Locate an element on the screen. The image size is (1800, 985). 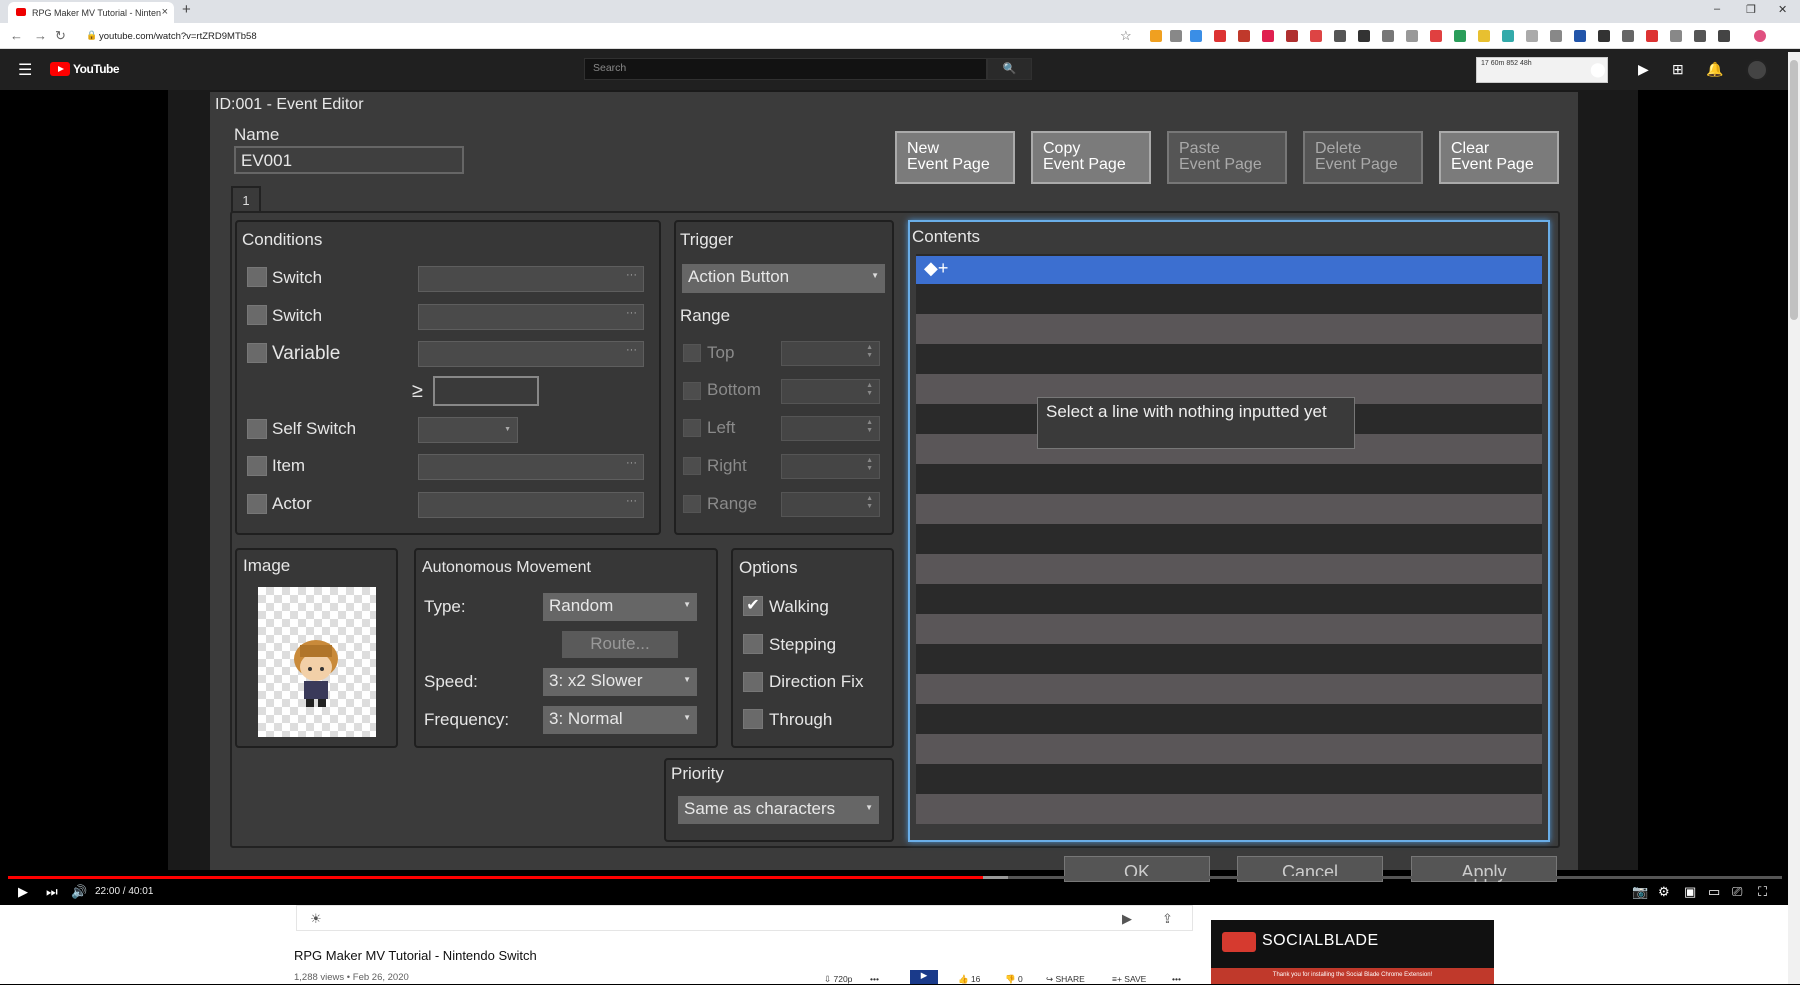
variable-selector: ··· is located at coordinates (531, 354).